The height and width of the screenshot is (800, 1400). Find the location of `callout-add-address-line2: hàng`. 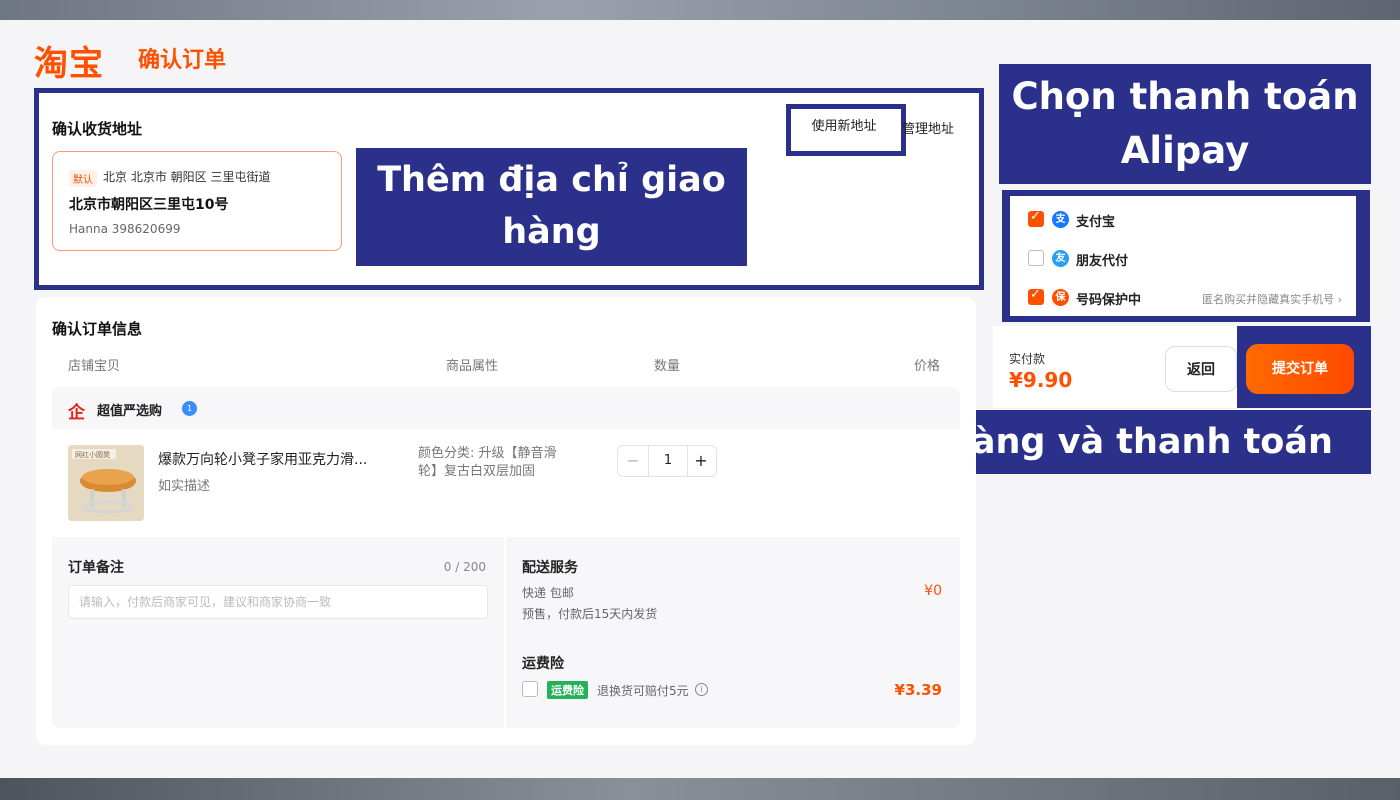

callout-add-address-line2: hàng is located at coordinates (551, 232).